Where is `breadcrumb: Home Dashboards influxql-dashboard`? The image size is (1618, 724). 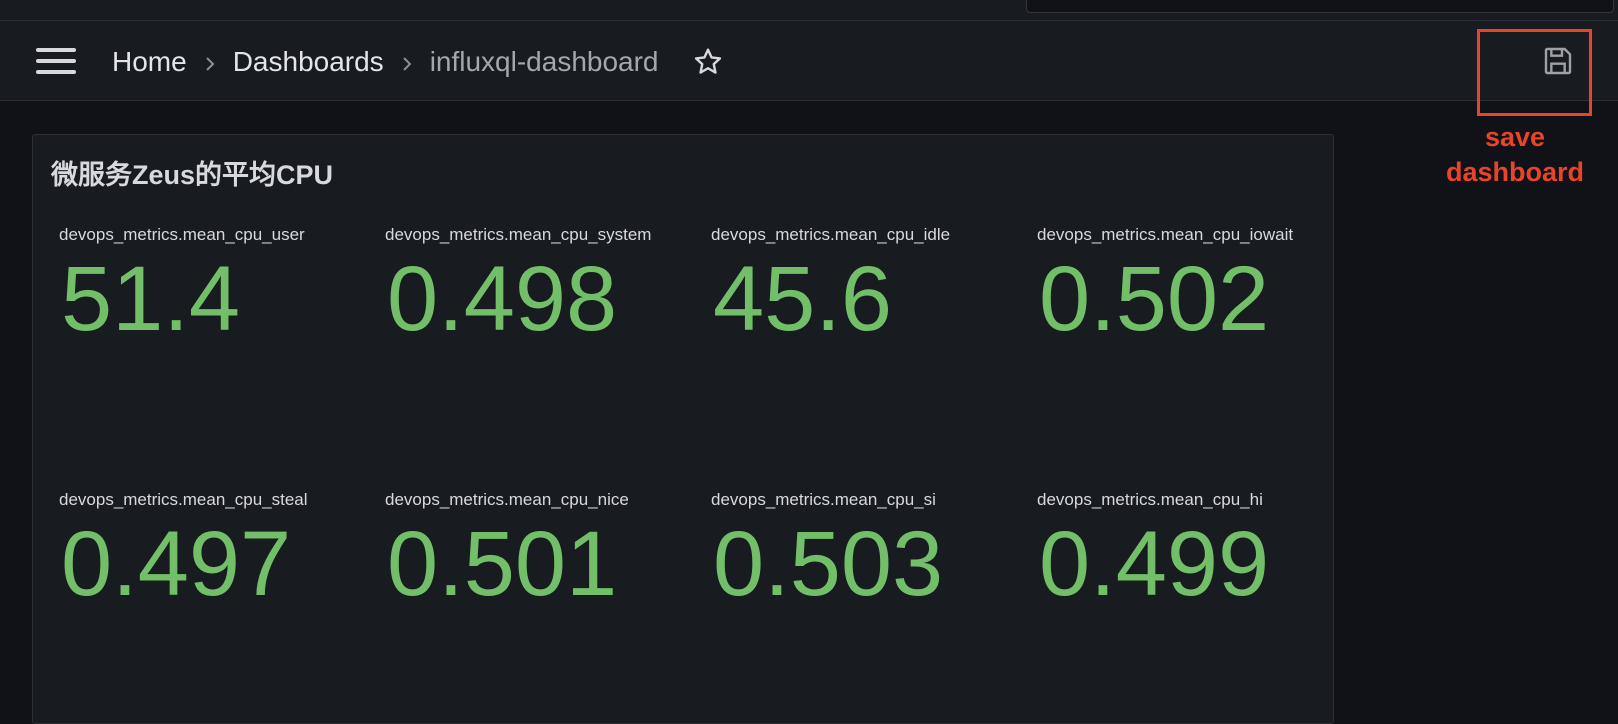 breadcrumb: Home Dashboards influxql-dashboard is located at coordinates (418, 62).